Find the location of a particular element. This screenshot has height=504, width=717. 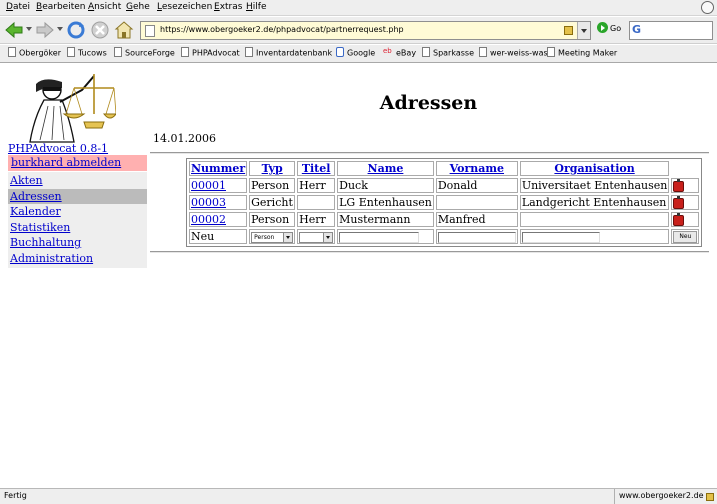

cell-typ: Gericht is located at coordinates (272, 202).